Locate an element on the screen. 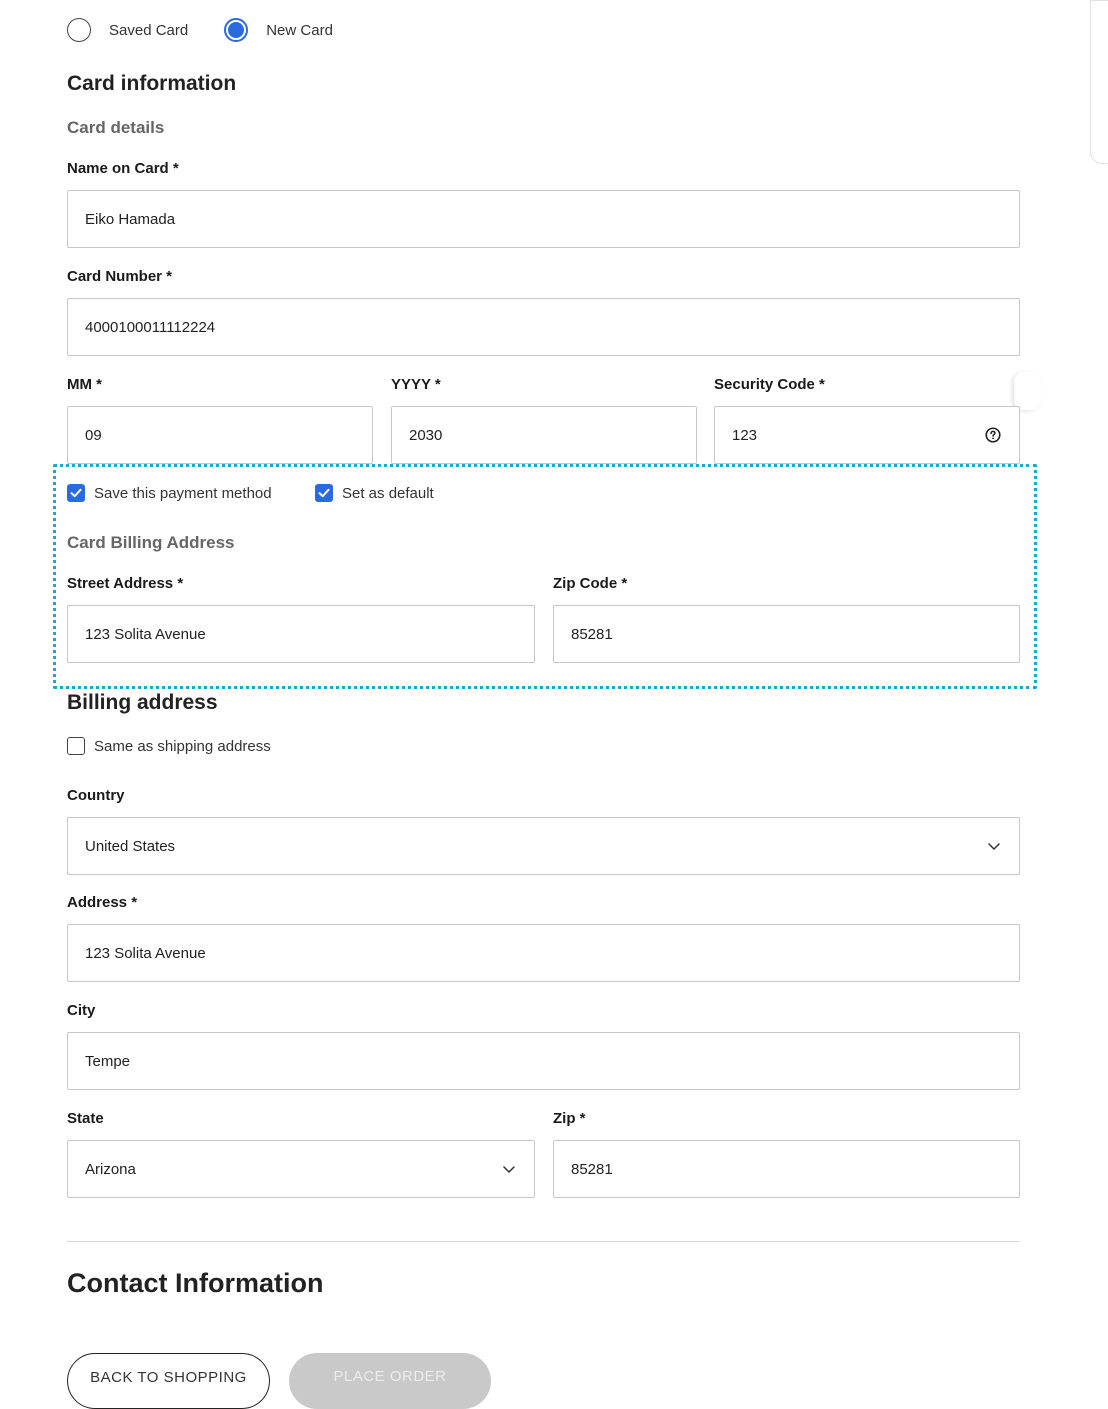 The image size is (1108, 1409). country-value: United States is located at coordinates (130, 846).